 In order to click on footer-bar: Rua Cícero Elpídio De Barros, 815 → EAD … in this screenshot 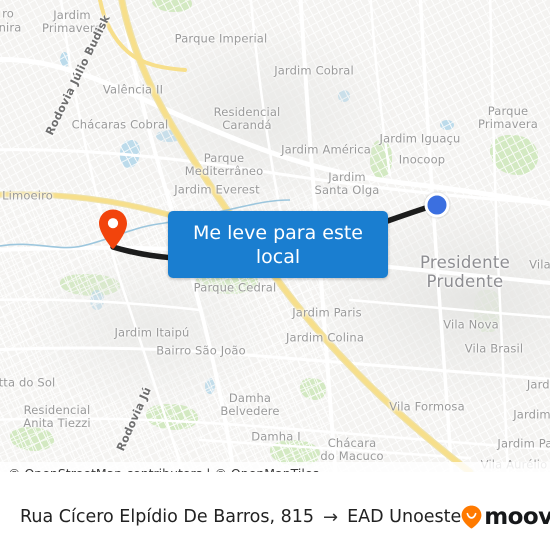, I will do `click(275, 517)`.